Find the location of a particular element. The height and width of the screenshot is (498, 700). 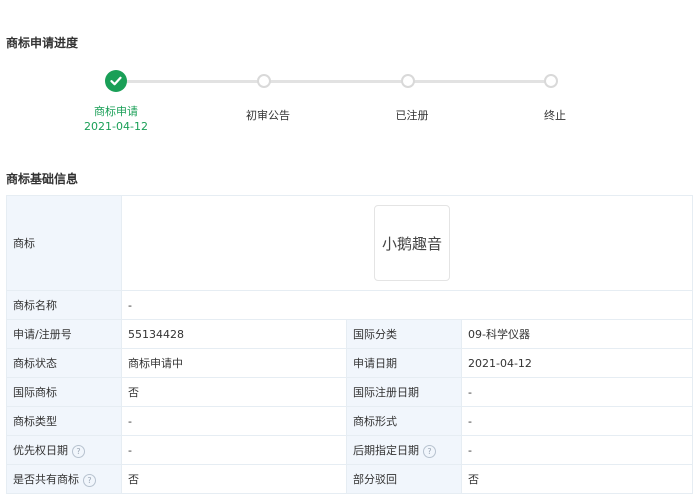

cell-value: 2021-04-12 is located at coordinates (577, 363).